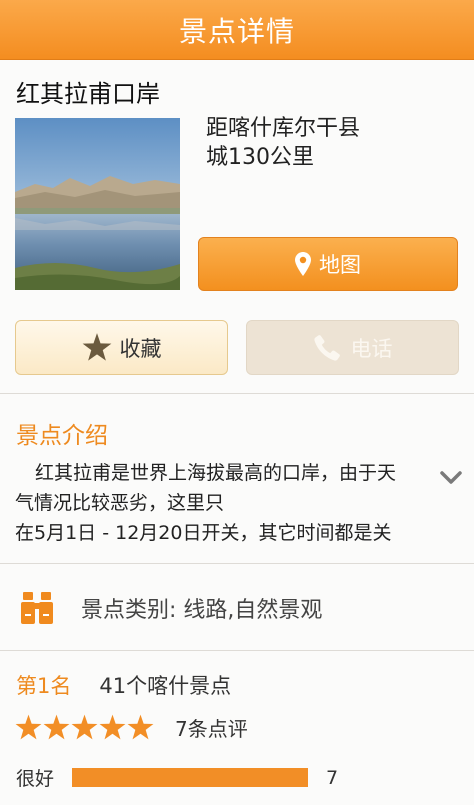  Describe the element at coordinates (203, 533) in the screenshot. I see `intro-line-3: 在5月1日 - 12月20日开关，其它时间都是关` at that location.